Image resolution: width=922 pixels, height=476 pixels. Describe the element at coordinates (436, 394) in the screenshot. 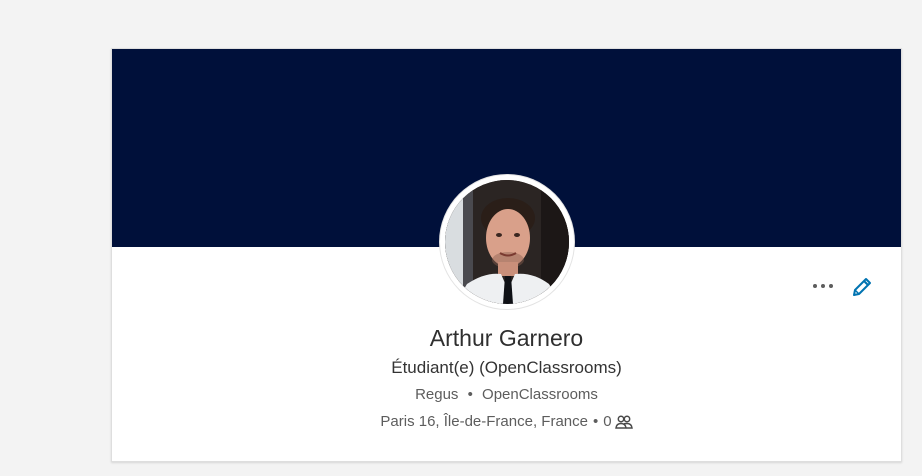

I see `current-company: Regus` at that location.